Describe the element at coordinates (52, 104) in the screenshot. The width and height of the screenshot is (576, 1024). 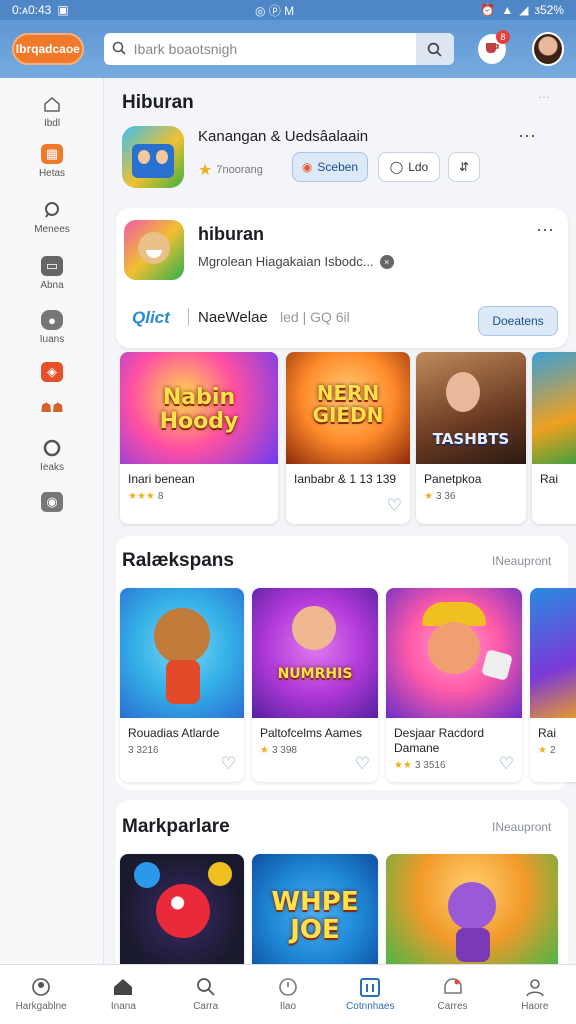
I see `home-outline-icon` at that location.